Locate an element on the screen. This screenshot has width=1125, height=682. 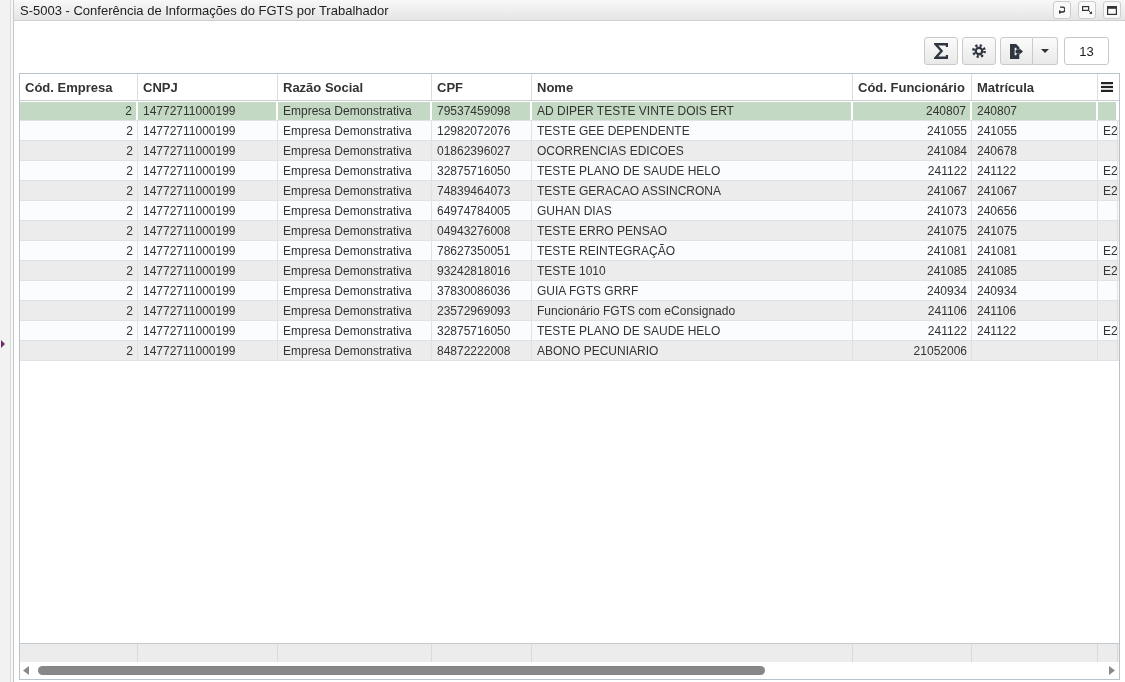
table-cell: ABONO PECUNIARIO is located at coordinates (692, 350).